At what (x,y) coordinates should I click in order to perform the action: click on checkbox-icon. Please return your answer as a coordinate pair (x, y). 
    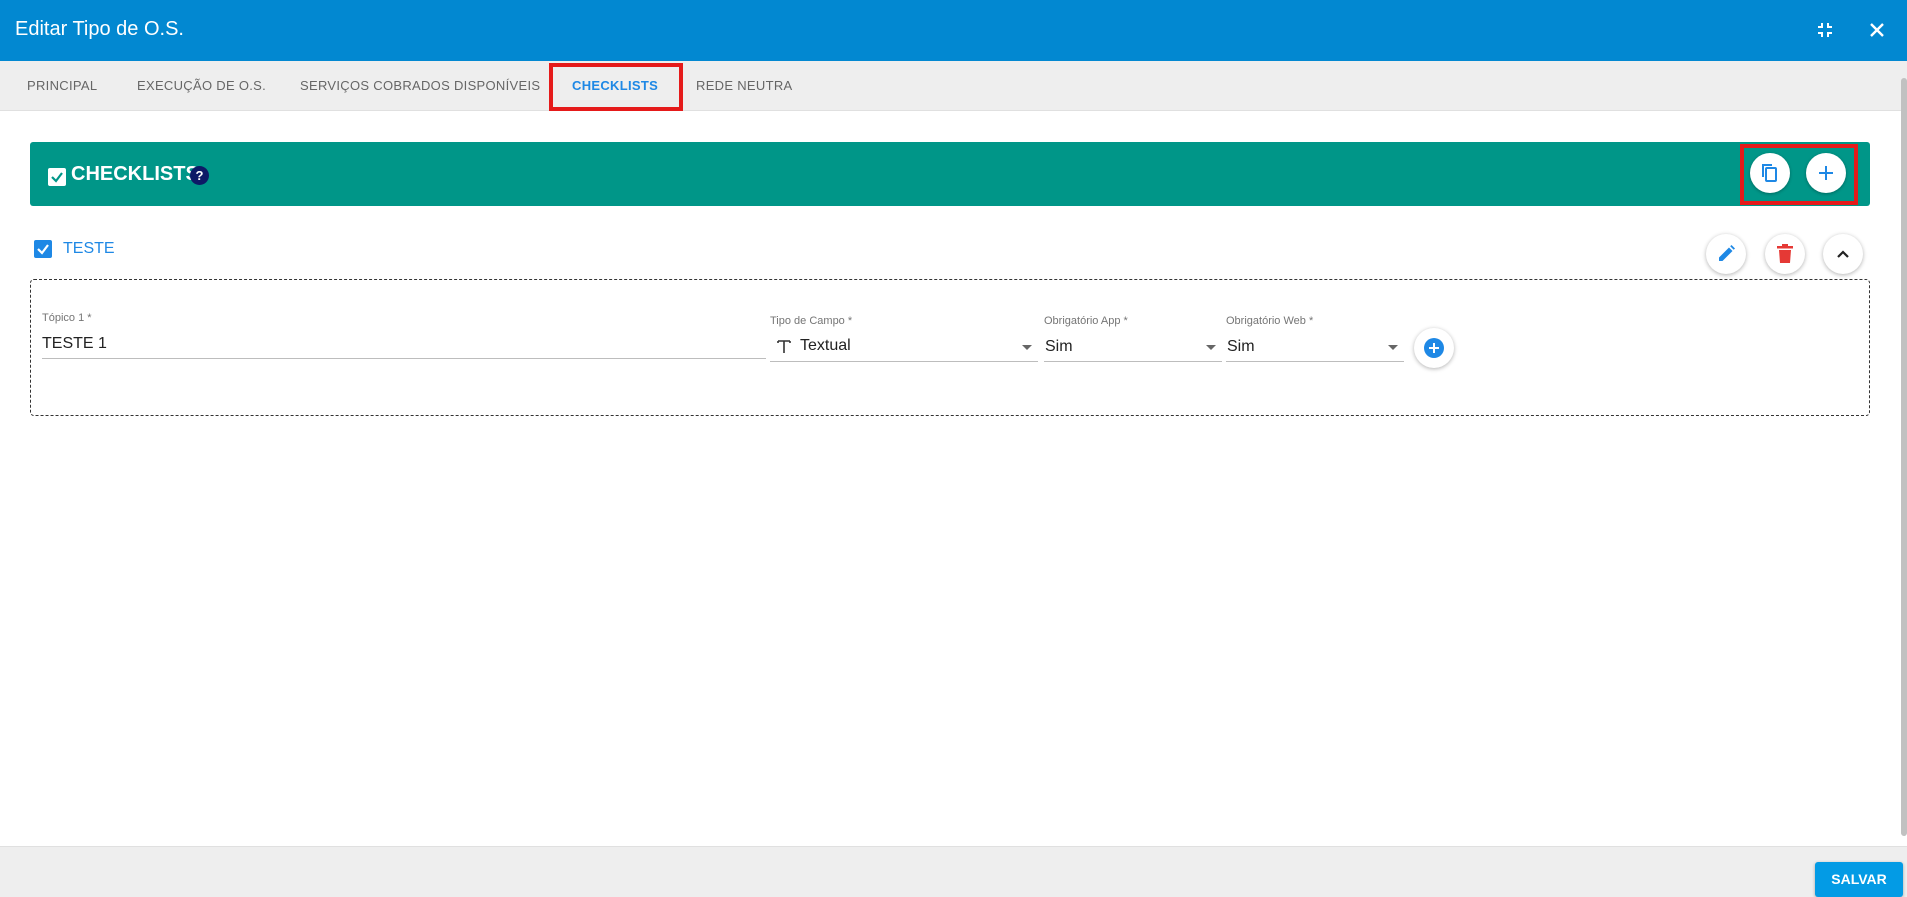
    Looking at the image, I should click on (57, 177).